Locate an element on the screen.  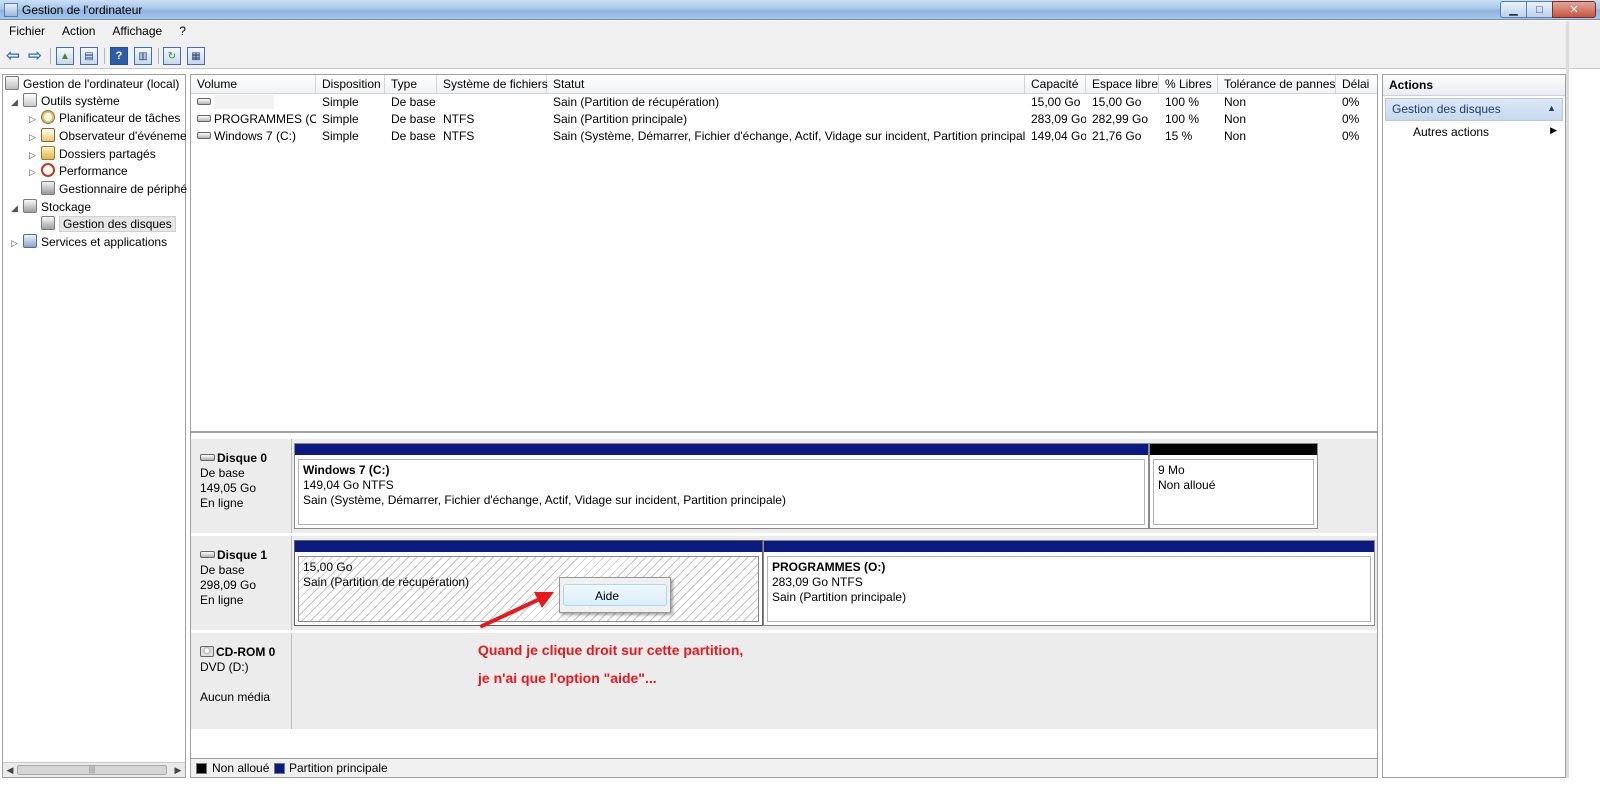
maximize-button: □ is located at coordinates (1539, 9).